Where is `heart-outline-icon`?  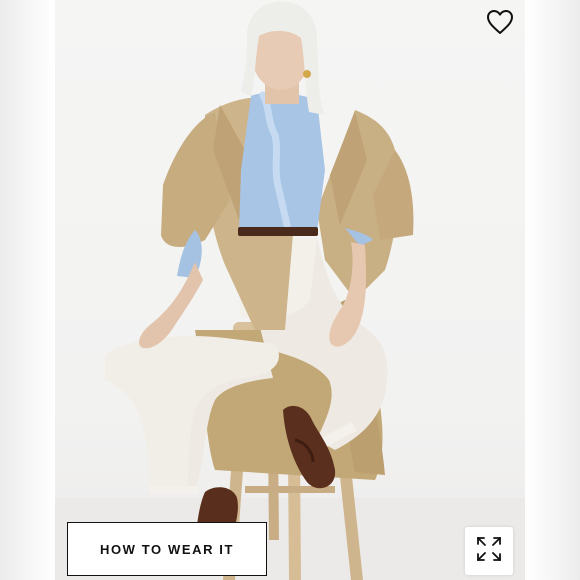
heart-outline-icon is located at coordinates (500, 24).